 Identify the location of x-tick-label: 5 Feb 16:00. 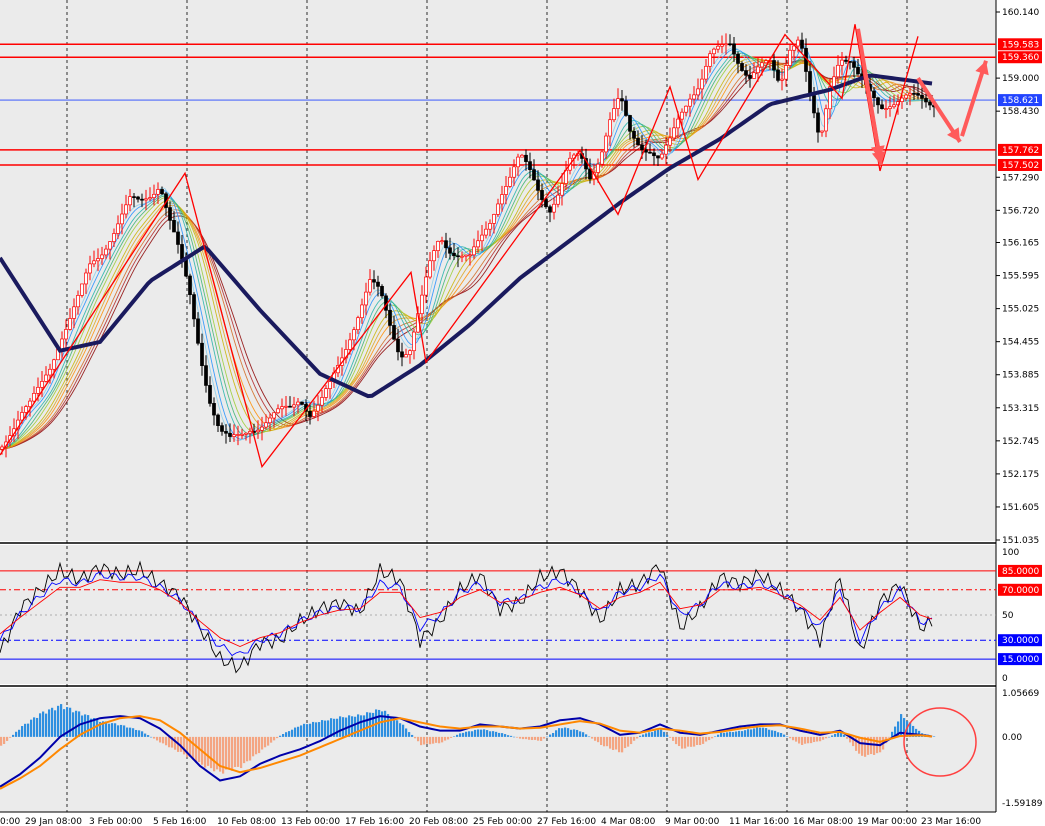
(180, 821).